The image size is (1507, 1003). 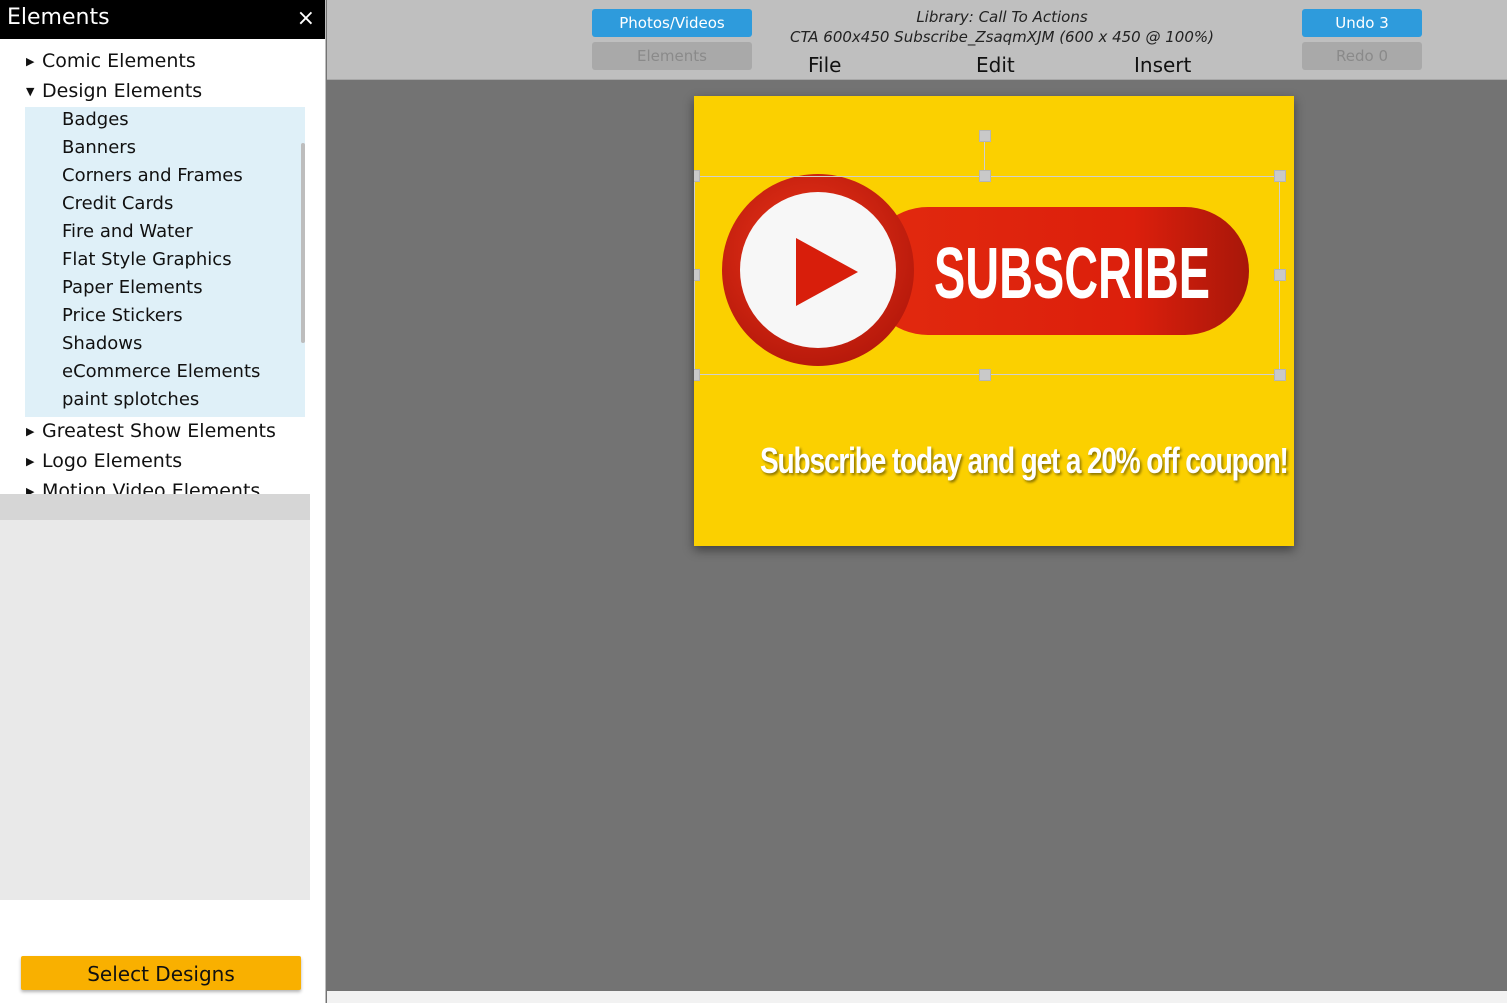 I want to click on category-greatest-show-elements: ▶ Greatest Show Elements, so click(x=151, y=431).